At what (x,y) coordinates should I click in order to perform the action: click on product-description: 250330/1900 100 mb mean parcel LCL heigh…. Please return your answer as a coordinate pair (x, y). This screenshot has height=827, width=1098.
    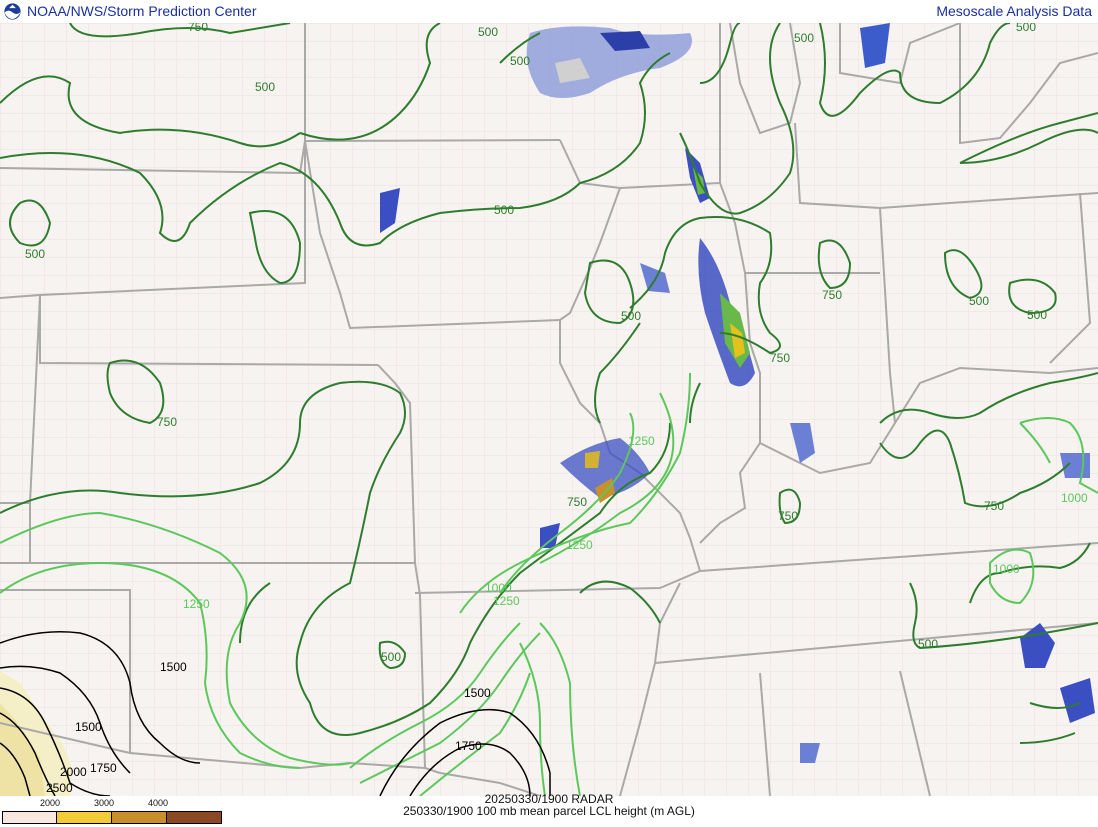
    Looking at the image, I should click on (549, 811).